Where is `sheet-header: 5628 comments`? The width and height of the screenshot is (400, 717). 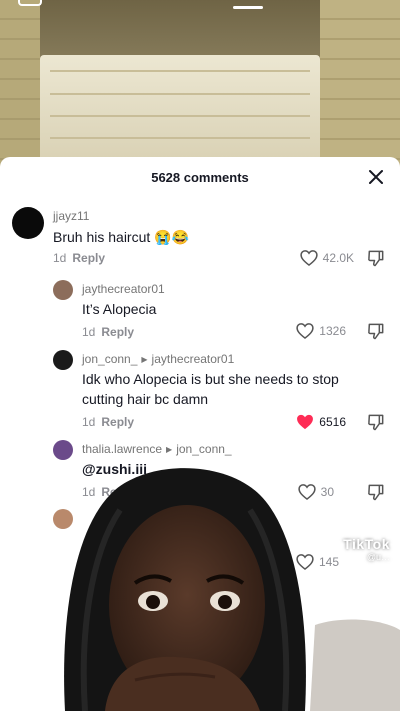
sheet-header: 5628 comments is located at coordinates (200, 177).